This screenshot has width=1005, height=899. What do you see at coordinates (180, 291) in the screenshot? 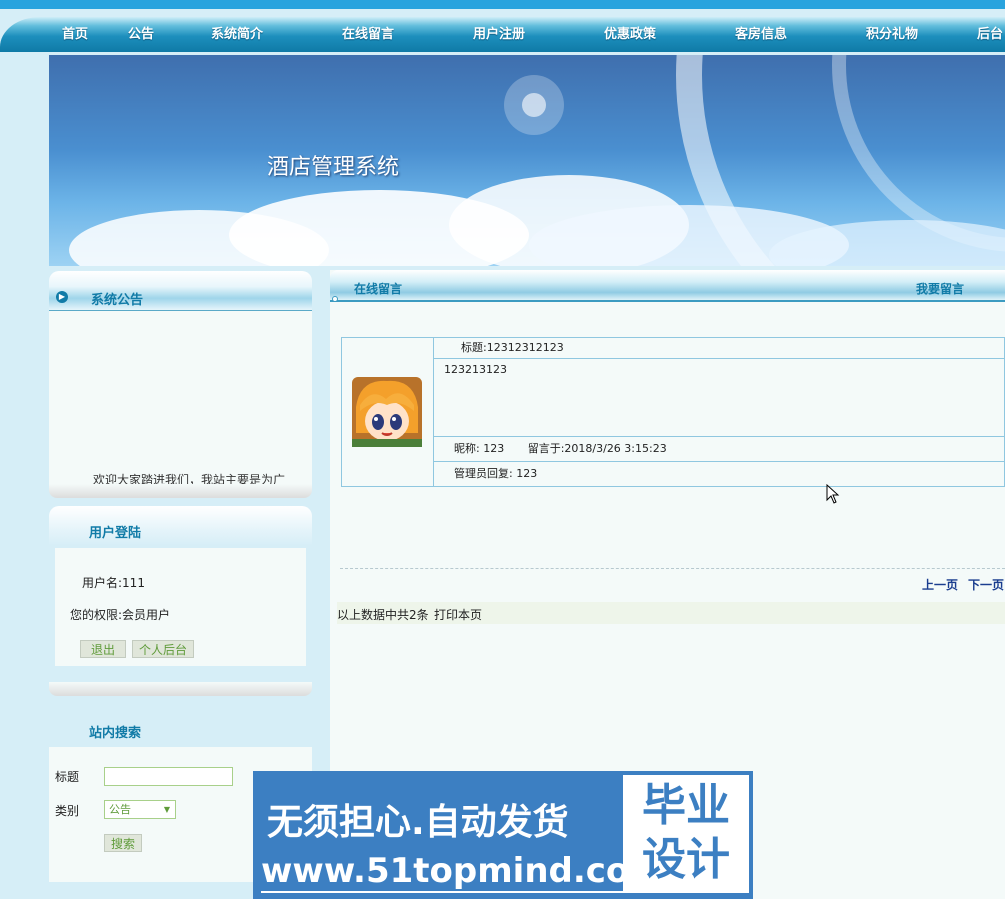
I see `notice-panel-header: ▶ 系统公告` at bounding box center [180, 291].